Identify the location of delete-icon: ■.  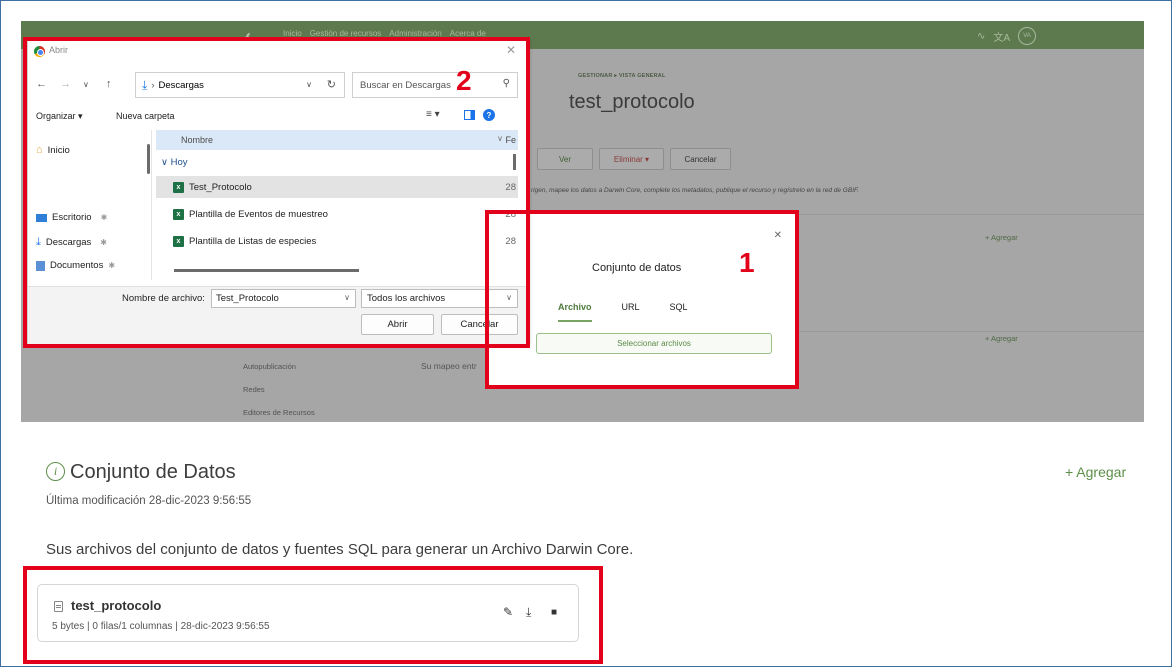
(554, 612).